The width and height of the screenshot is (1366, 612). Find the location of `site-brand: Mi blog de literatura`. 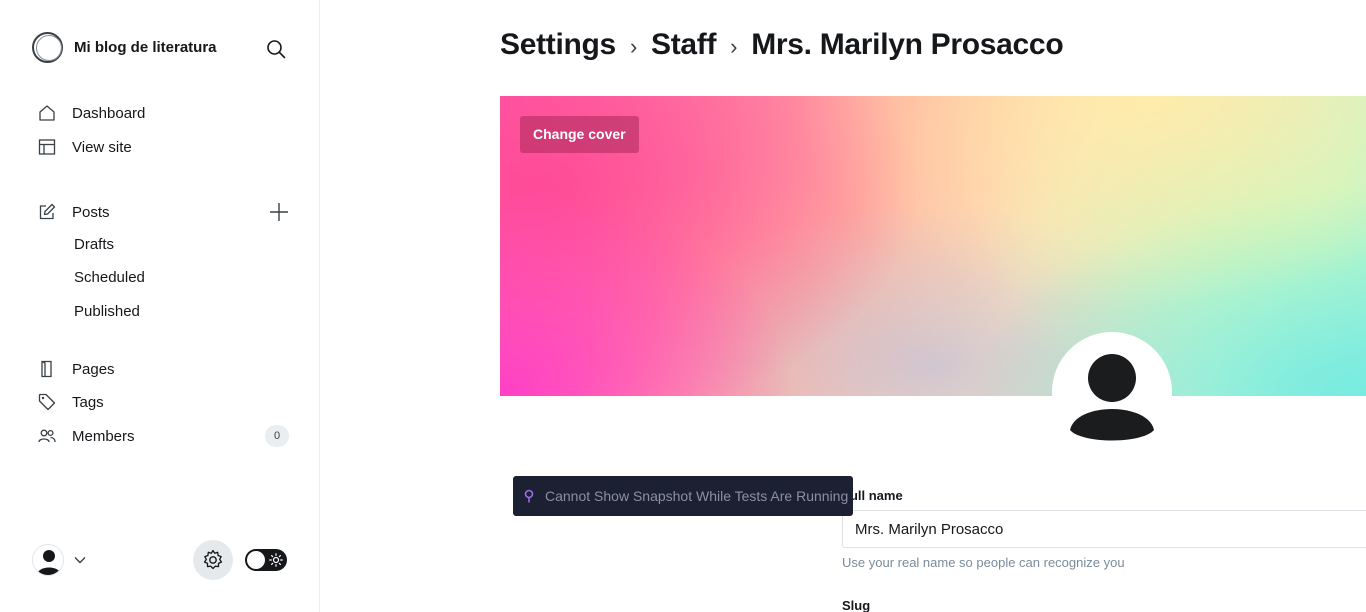

site-brand: Mi blog de literatura is located at coordinates (124, 47).